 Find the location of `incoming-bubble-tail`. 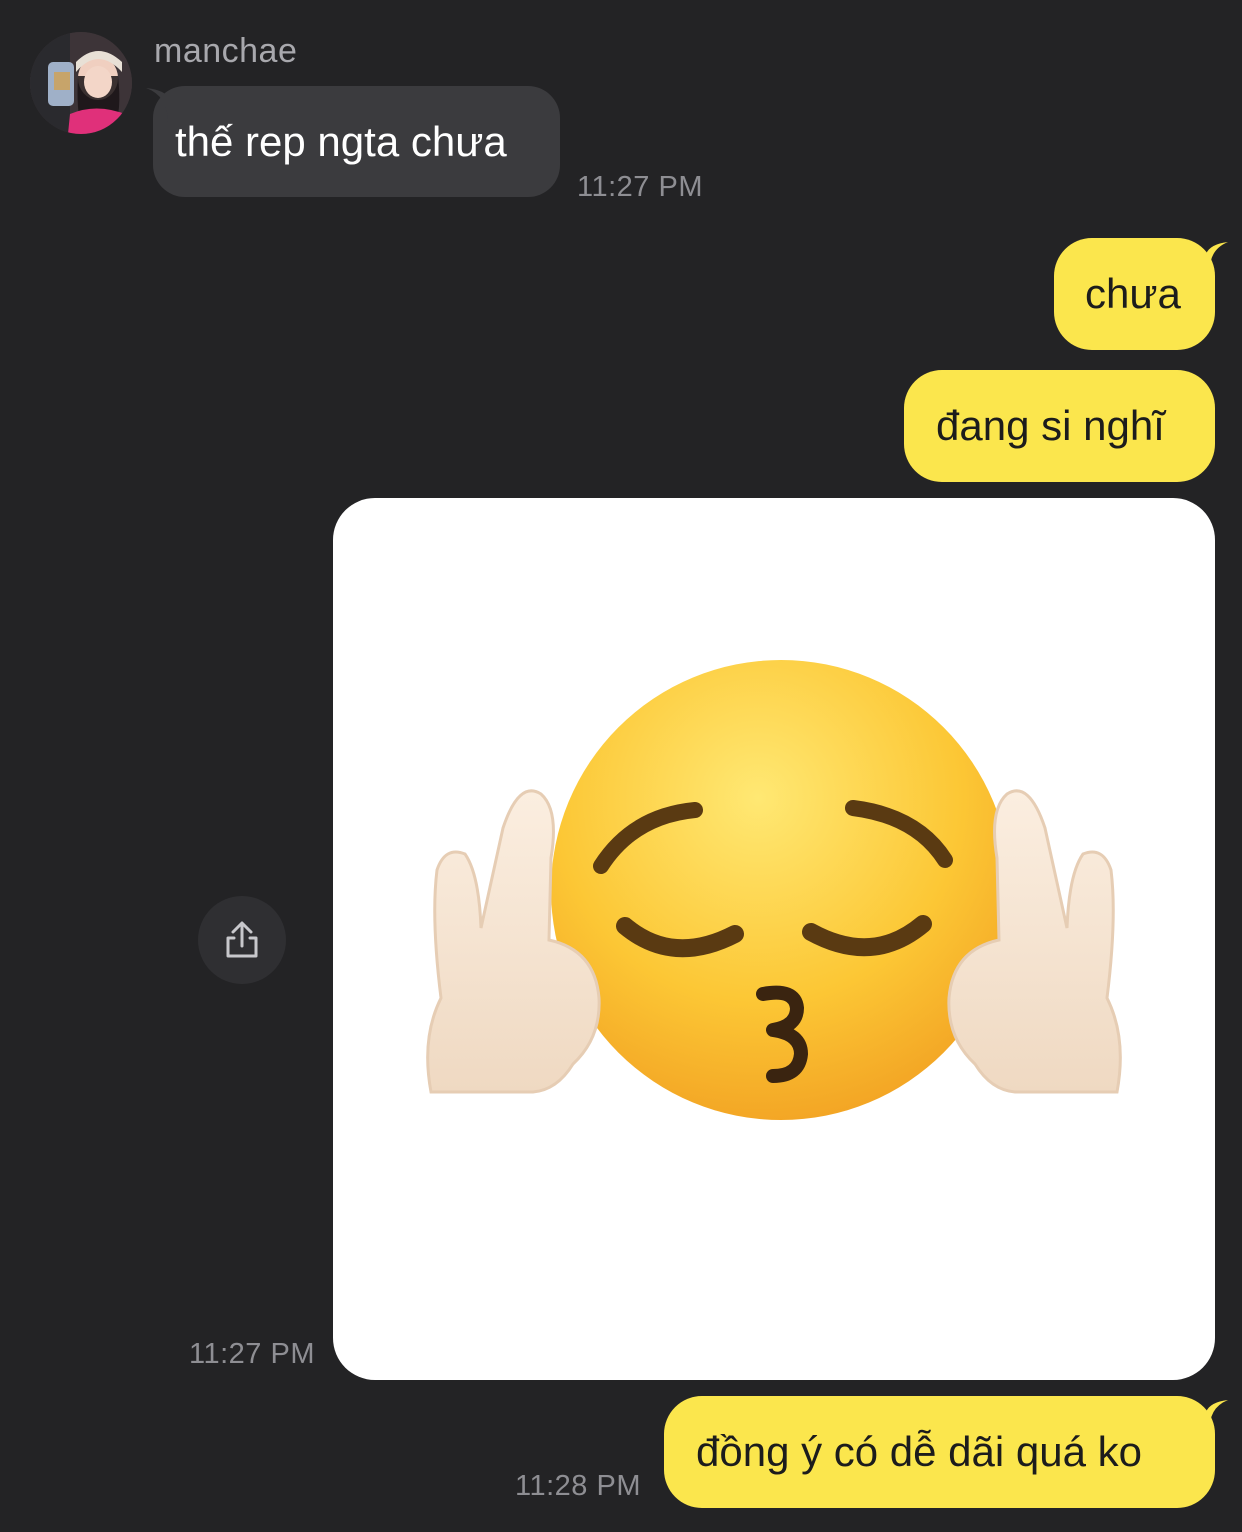

incoming-bubble-tail is located at coordinates (166, 105).